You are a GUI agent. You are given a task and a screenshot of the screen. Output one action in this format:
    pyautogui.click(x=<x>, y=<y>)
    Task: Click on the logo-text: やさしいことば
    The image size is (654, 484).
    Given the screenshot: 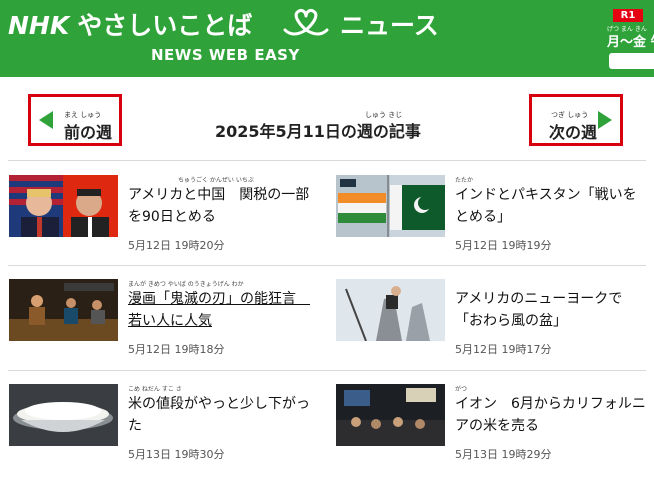 What is the action you would take?
    pyautogui.click(x=165, y=25)
    